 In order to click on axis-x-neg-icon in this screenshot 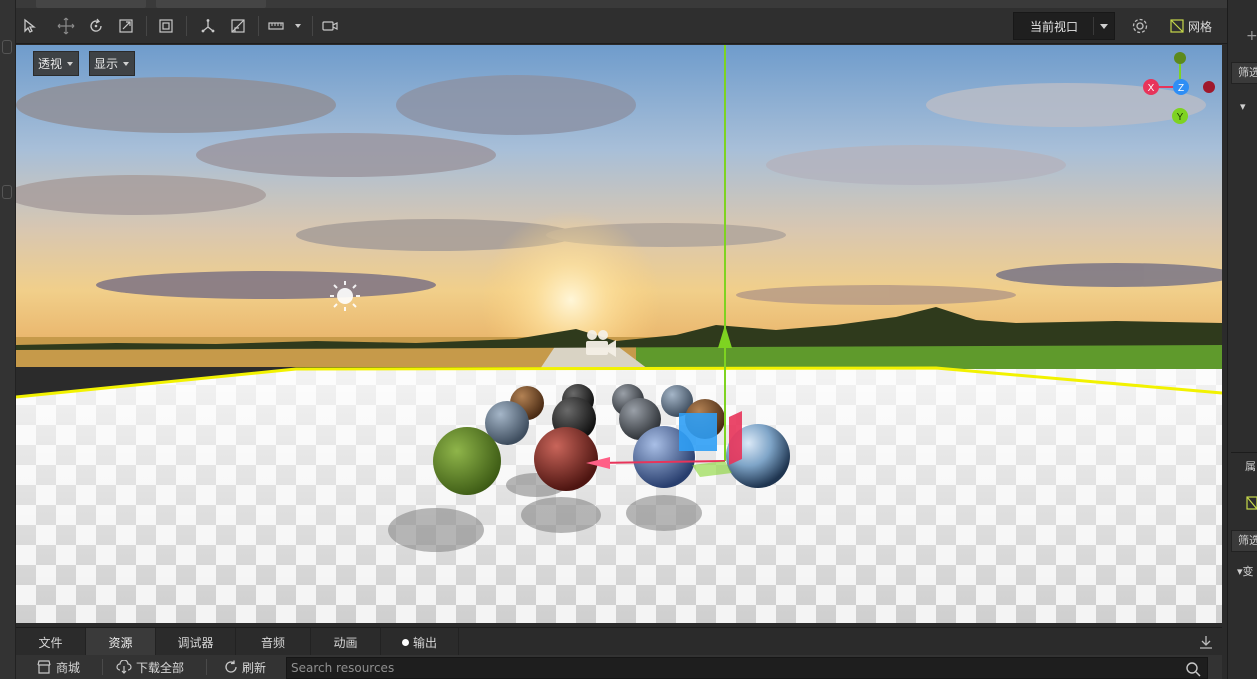, I will do `click(1209, 87)`.